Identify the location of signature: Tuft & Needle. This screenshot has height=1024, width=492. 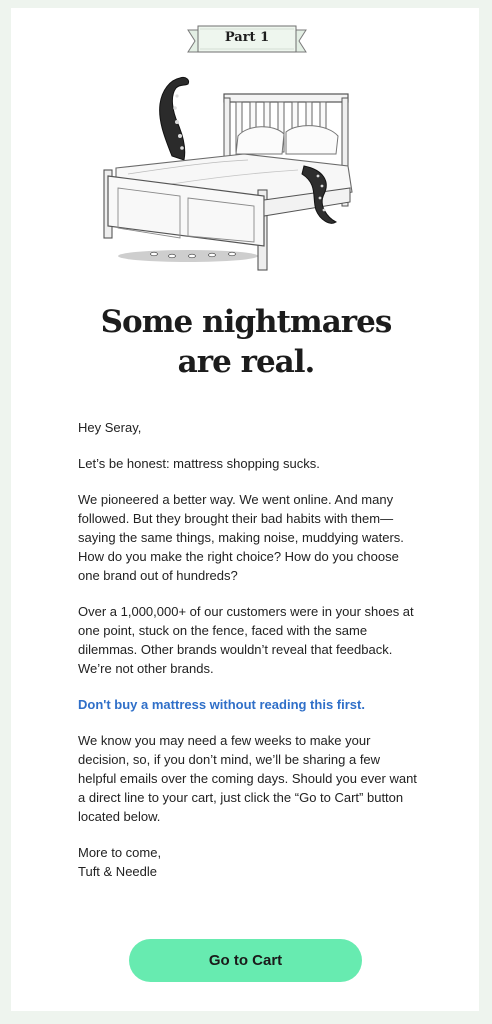
(118, 871).